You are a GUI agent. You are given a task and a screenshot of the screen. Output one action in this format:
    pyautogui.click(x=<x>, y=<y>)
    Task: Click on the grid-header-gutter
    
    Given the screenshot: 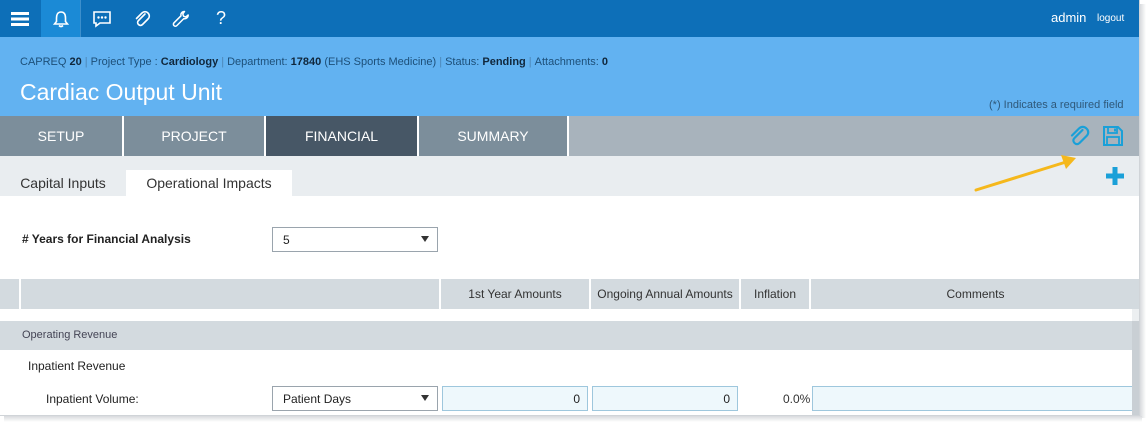 What is the action you would take?
    pyautogui.click(x=9, y=294)
    